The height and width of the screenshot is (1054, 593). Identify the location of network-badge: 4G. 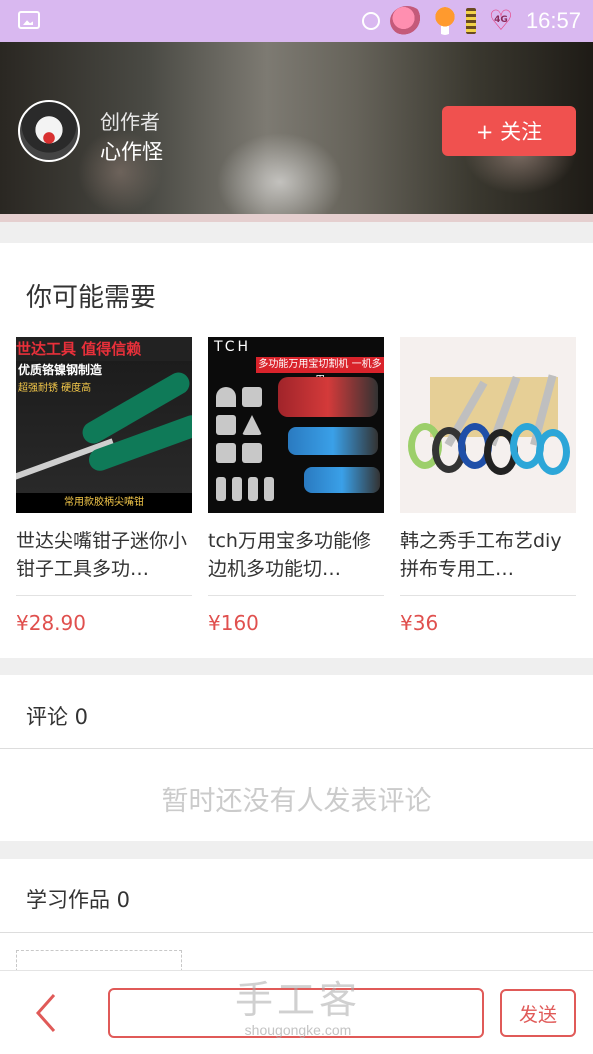
(501, 20).